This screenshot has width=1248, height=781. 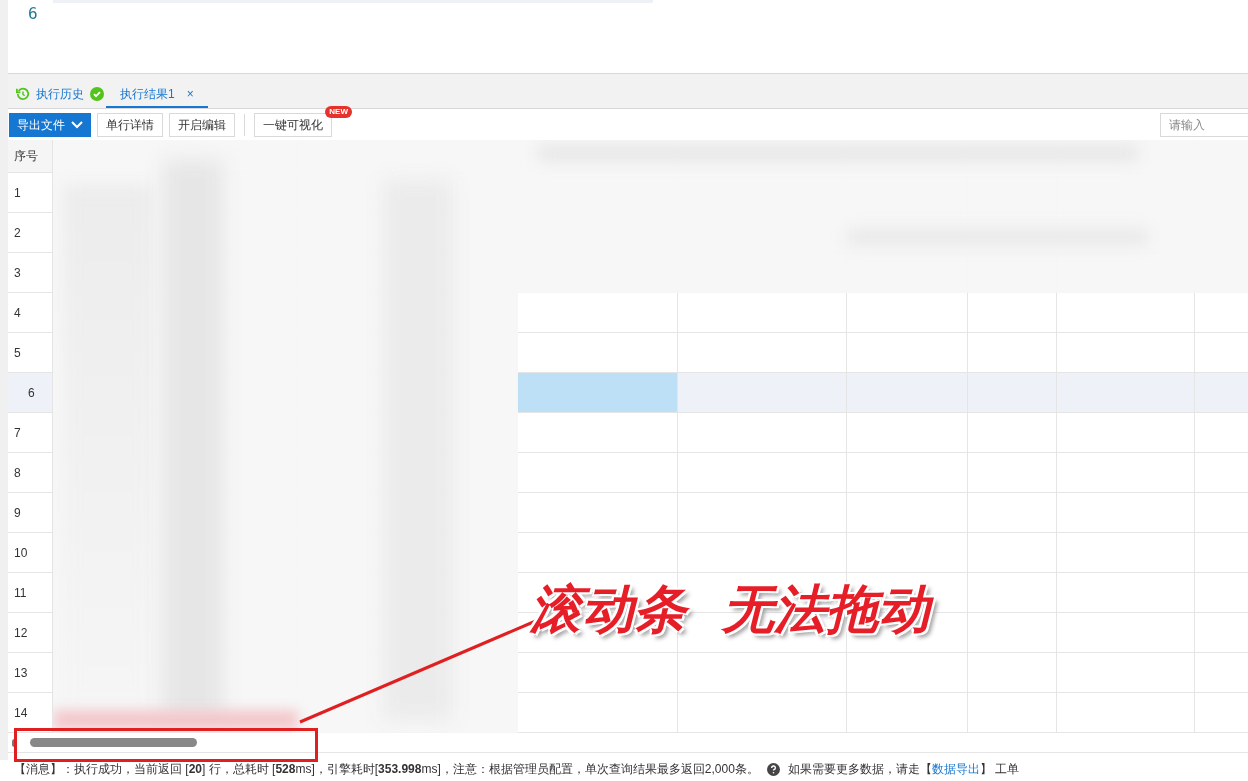 What do you see at coordinates (17, 353) in the screenshot?
I see `row-number: 5` at bounding box center [17, 353].